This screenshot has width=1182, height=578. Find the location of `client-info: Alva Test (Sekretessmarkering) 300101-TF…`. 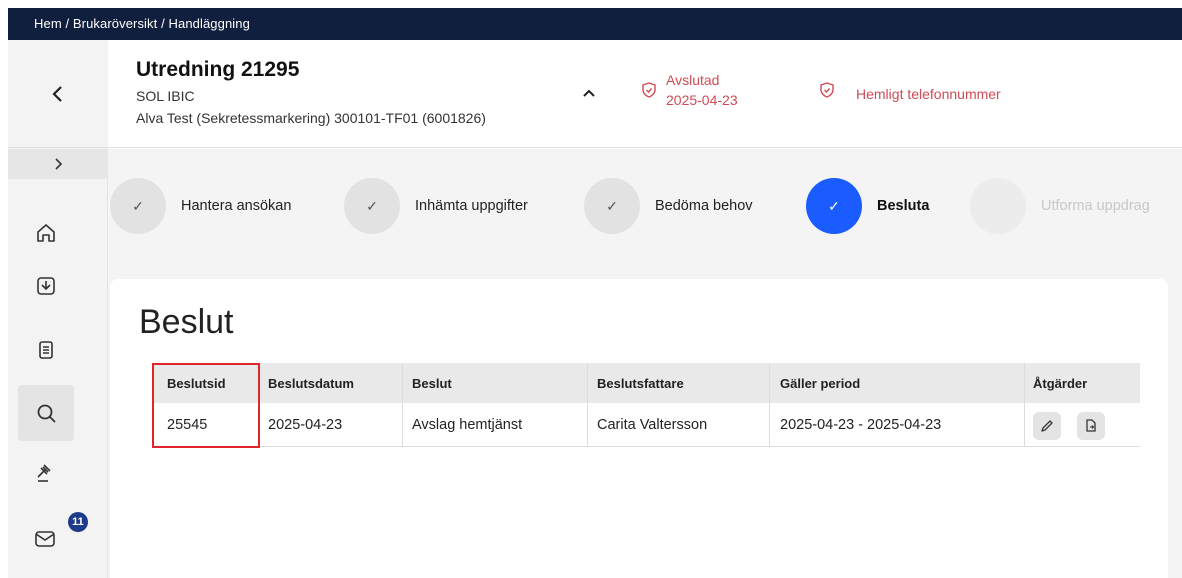

client-info: Alva Test (Sekretessmarkering) 300101-TF… is located at coordinates (311, 118).